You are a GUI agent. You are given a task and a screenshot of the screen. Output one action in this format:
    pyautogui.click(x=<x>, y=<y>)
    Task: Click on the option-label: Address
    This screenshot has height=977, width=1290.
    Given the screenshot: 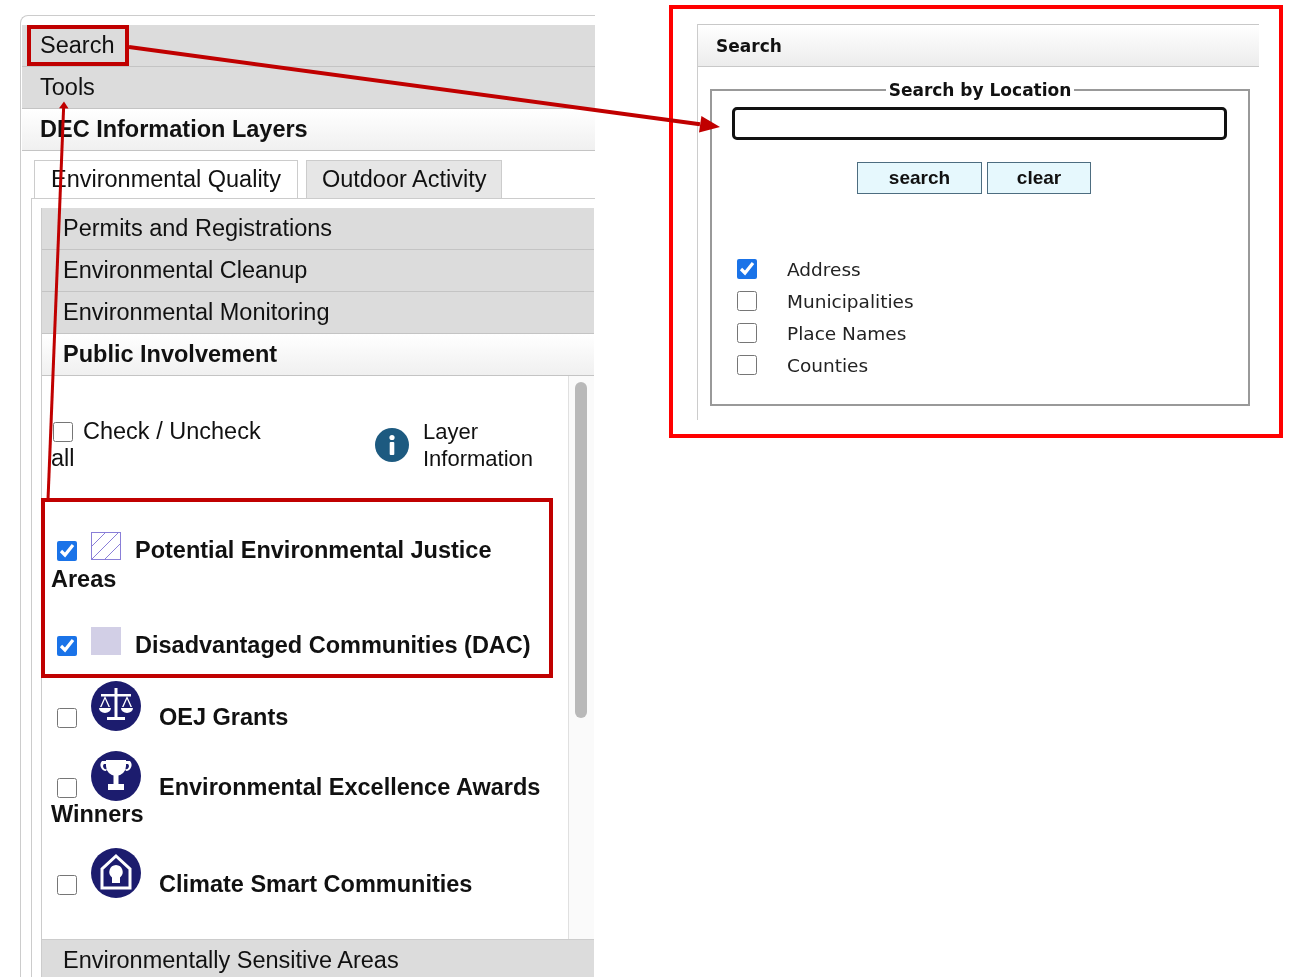 What is the action you would take?
    pyautogui.click(x=824, y=269)
    